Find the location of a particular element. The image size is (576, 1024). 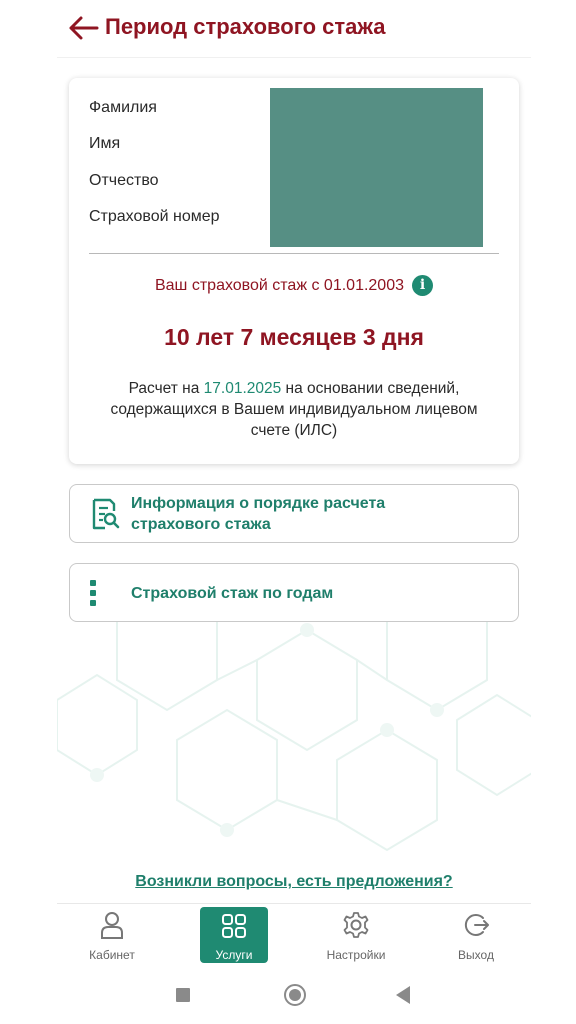

card-divider is located at coordinates (294, 253).